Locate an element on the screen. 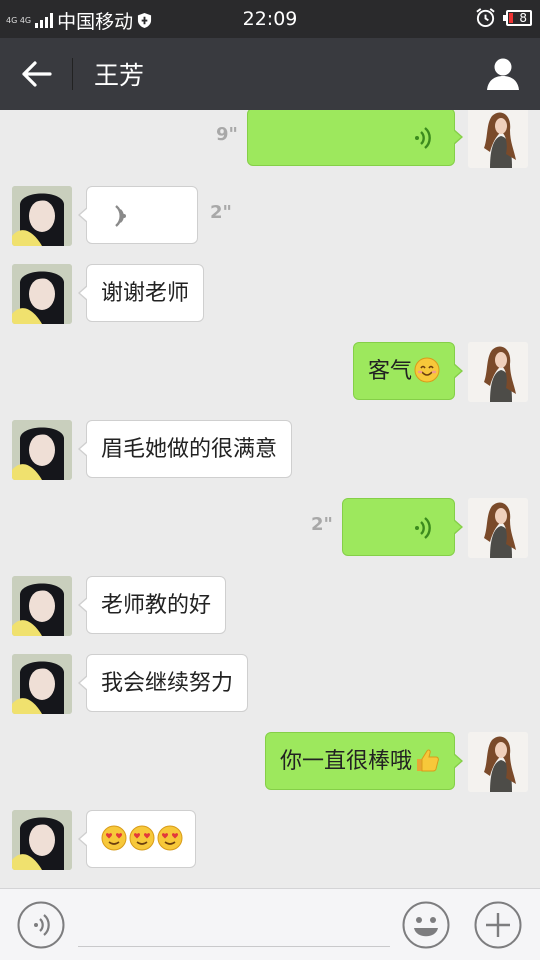 The image size is (540, 960). alarm-icon is located at coordinates (485, 18).